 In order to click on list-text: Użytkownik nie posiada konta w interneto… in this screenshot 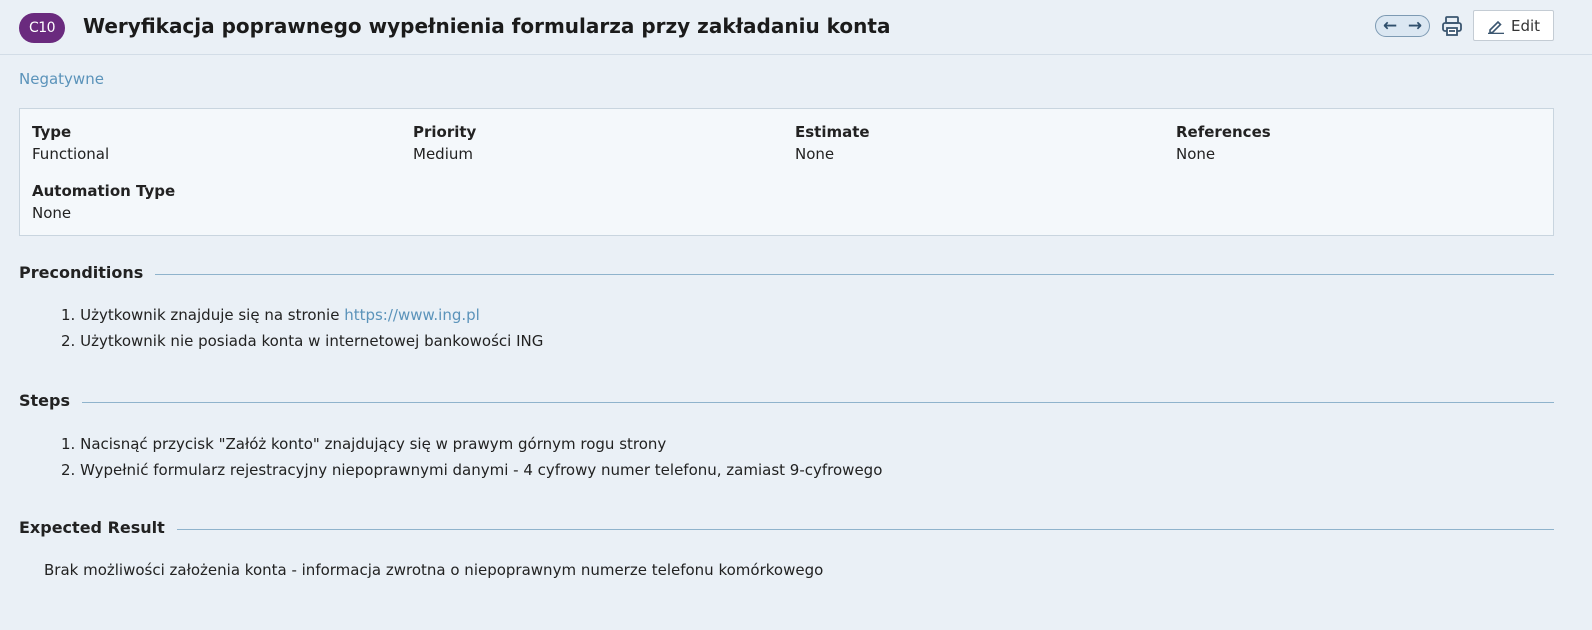, I will do `click(312, 341)`.